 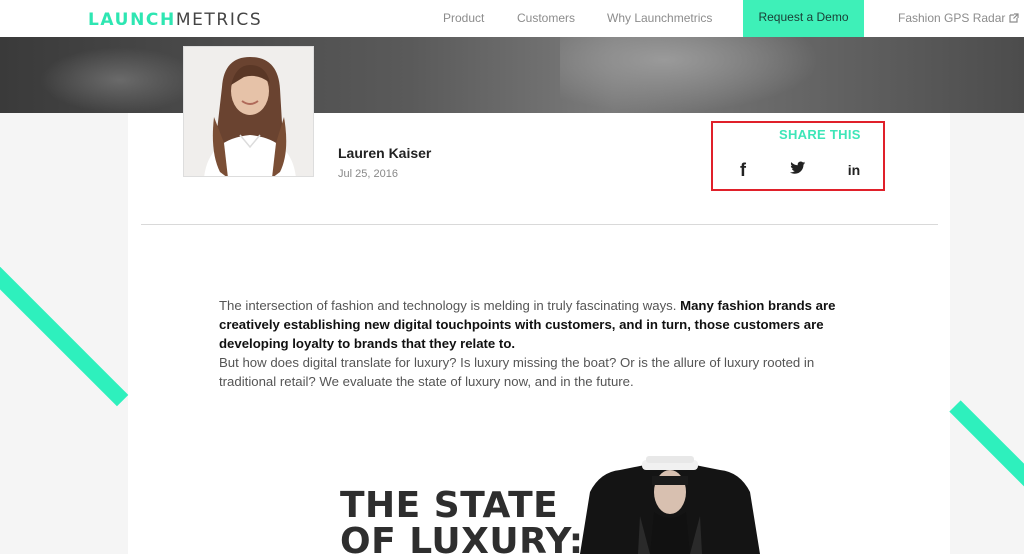 I want to click on infographic-title: THE STATE OF LUXURY:, so click(x=462, y=521).